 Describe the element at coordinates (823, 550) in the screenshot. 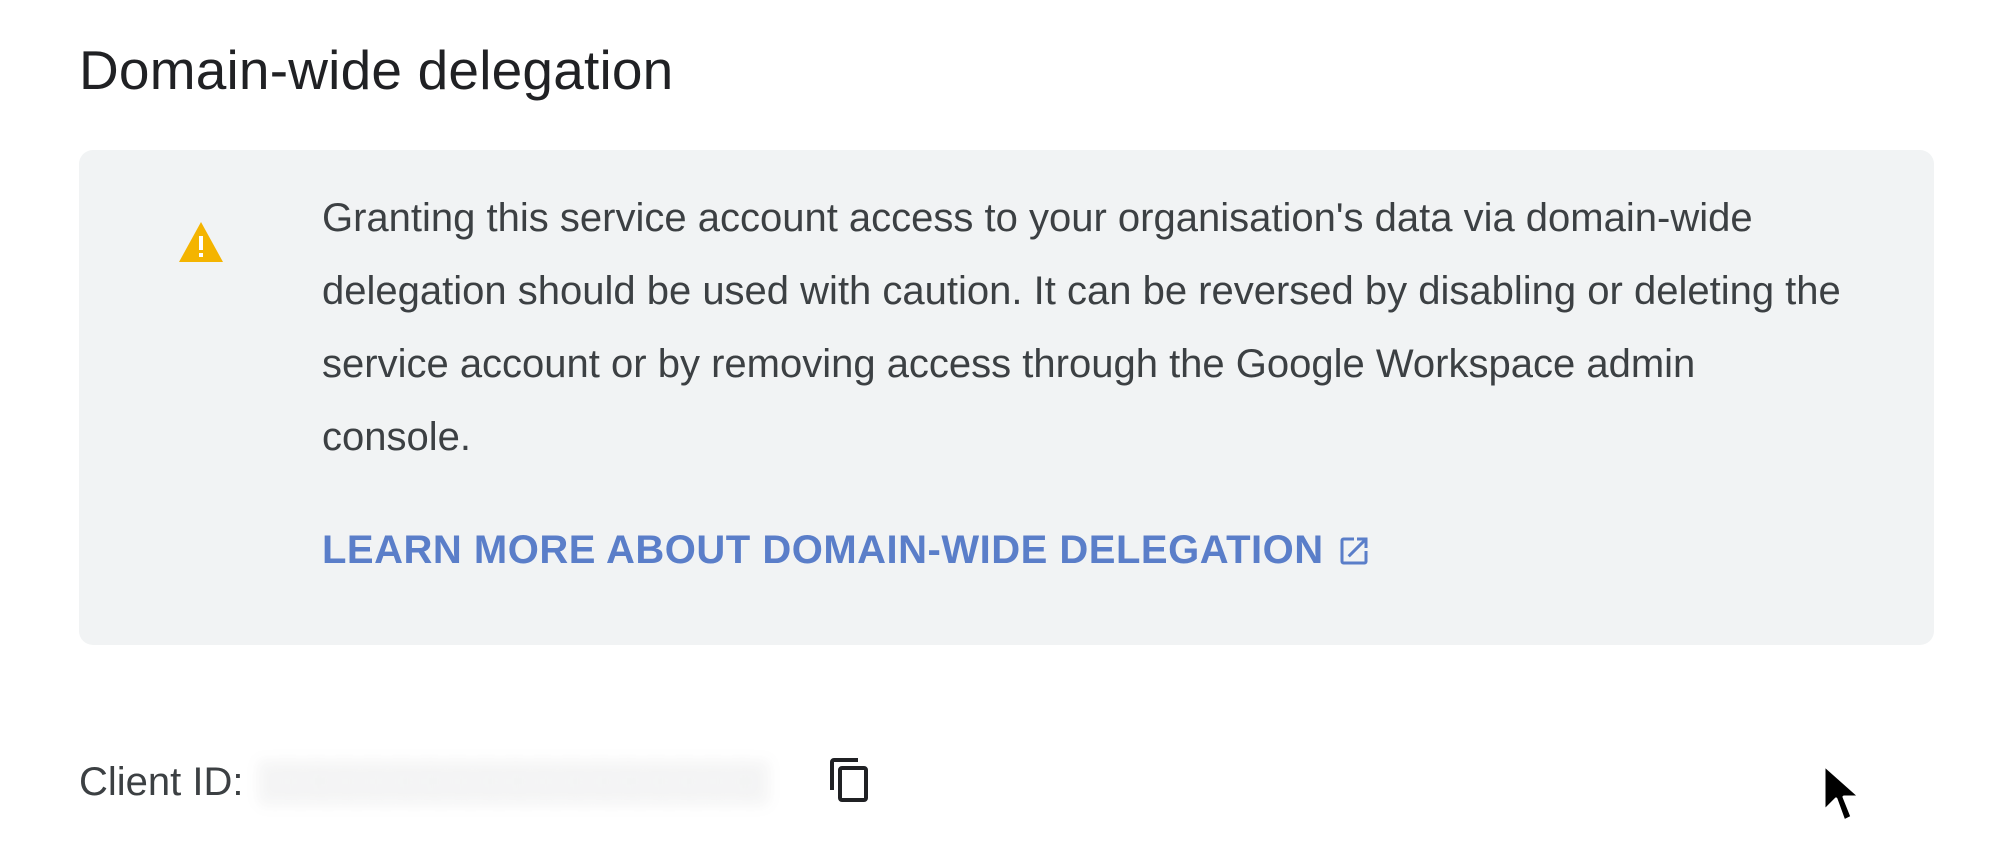

I see `learn-more-label: LEARN MORE ABOUT DOMAIN-WIDE DELEGATION` at that location.